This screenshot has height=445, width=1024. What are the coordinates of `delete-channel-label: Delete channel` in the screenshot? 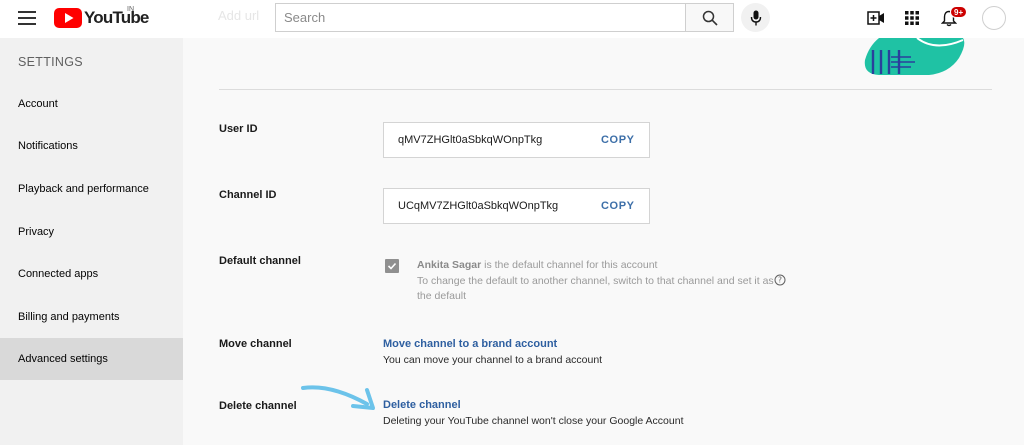 It's located at (258, 406).